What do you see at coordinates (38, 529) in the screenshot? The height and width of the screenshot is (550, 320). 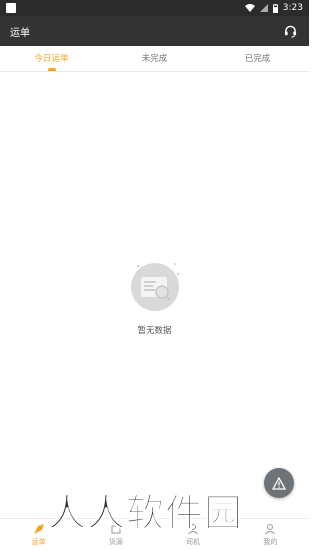 I see `waybill-icon` at bounding box center [38, 529].